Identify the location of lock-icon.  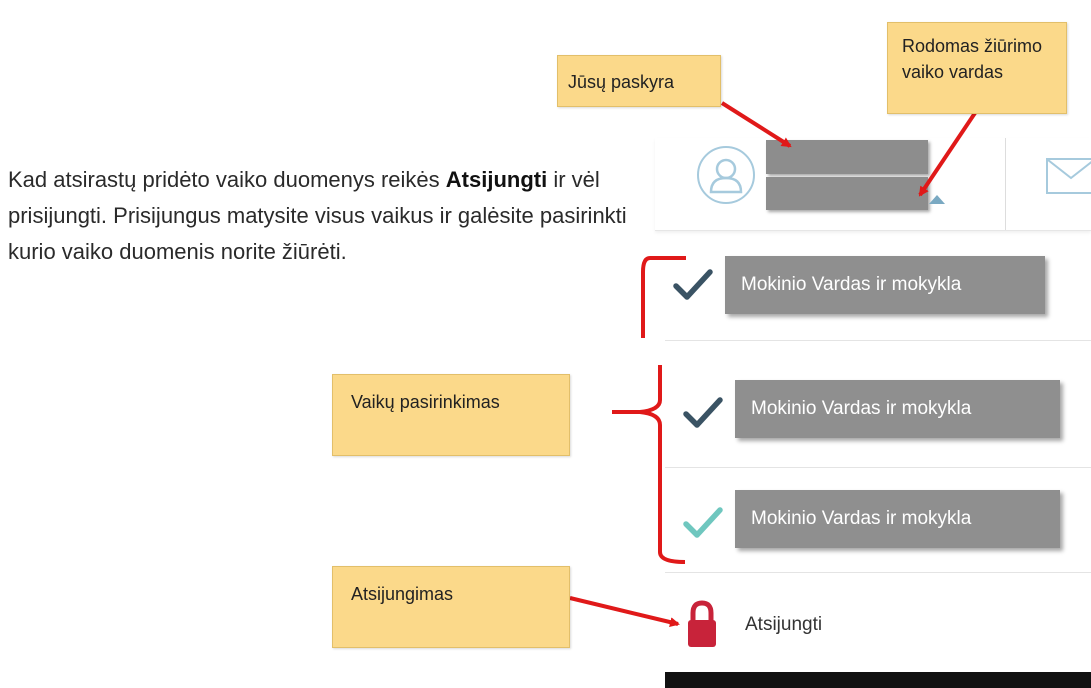
(702, 624).